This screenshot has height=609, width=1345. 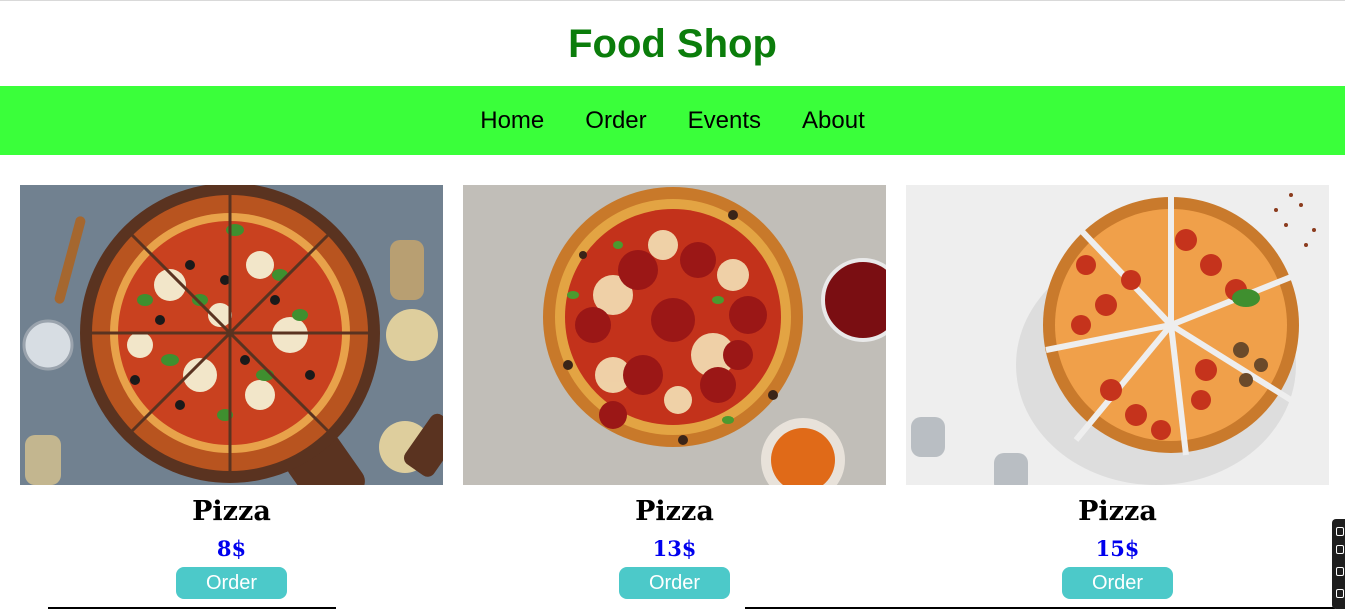 What do you see at coordinates (1338, 564) in the screenshot?
I see `side-toolbar` at bounding box center [1338, 564].